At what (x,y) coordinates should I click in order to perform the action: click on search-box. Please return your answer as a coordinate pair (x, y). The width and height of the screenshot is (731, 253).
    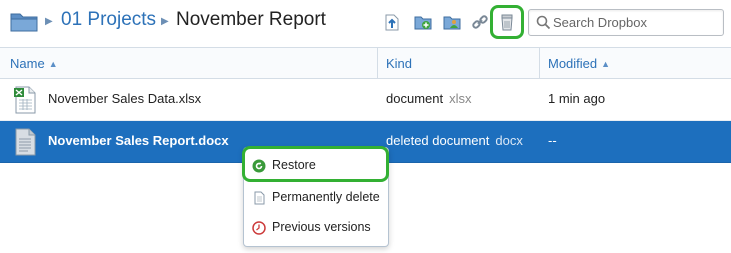
    Looking at the image, I should click on (626, 22).